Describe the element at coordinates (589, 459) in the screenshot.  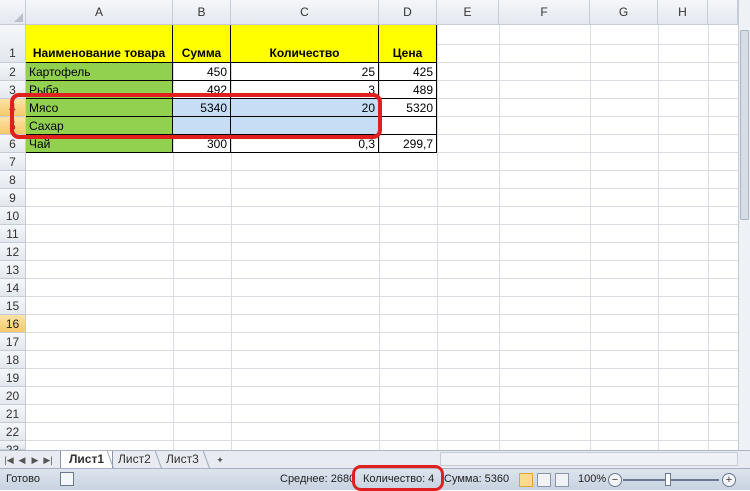
I see `horizontal-scrollbar` at that location.